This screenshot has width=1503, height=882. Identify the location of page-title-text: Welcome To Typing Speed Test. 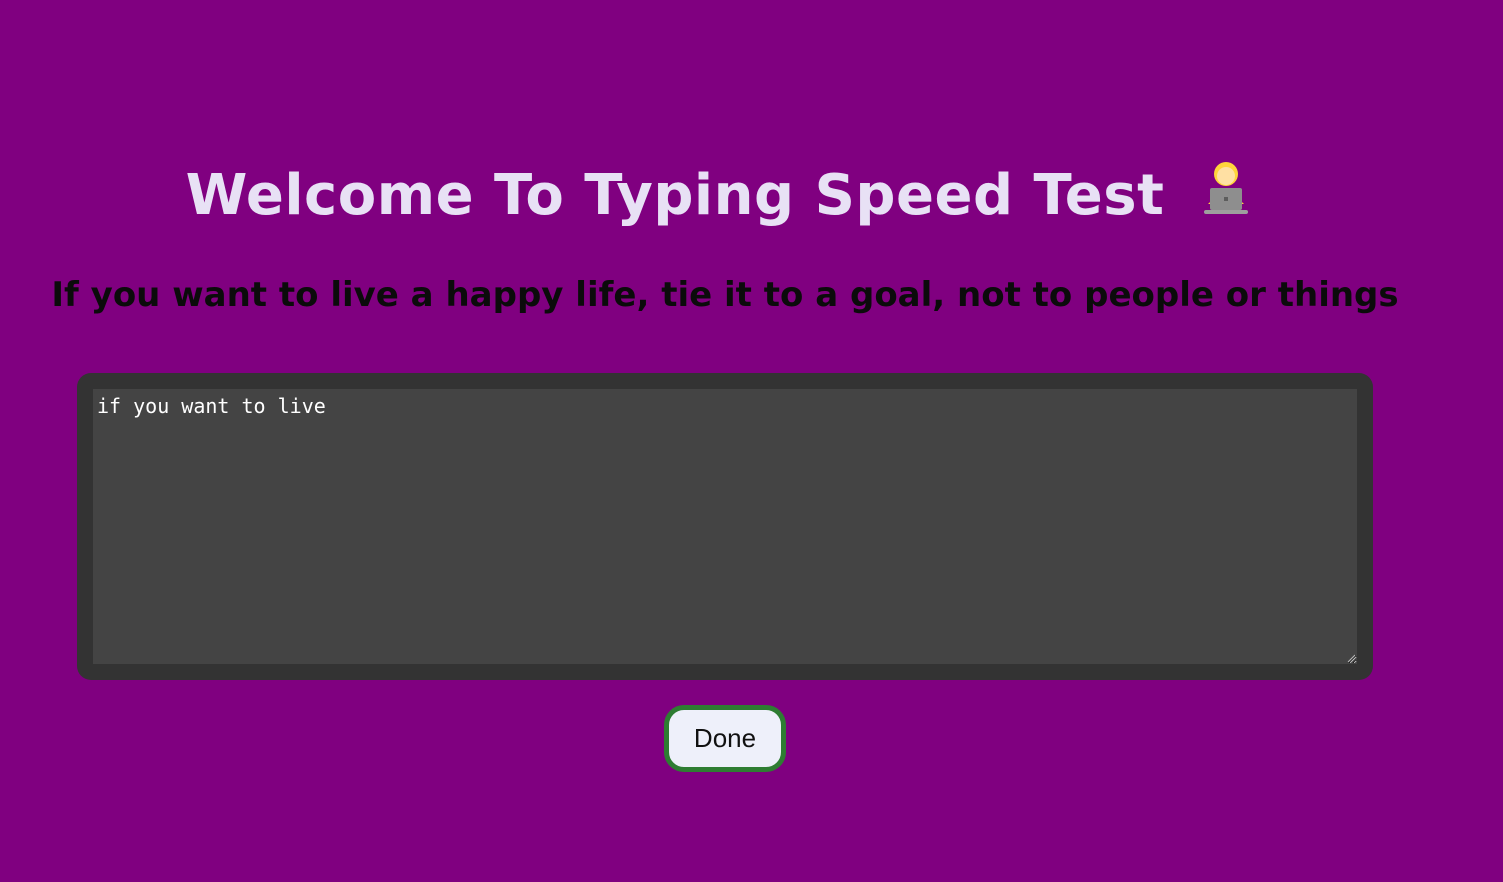
(675, 195).